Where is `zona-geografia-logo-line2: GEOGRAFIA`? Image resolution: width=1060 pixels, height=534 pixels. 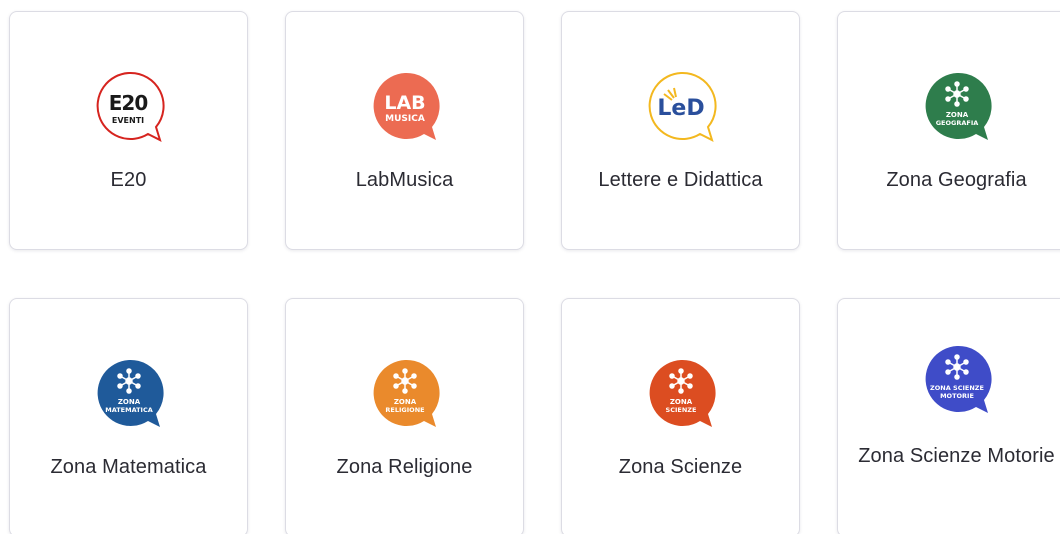 zona-geografia-logo-line2: GEOGRAFIA is located at coordinates (956, 123).